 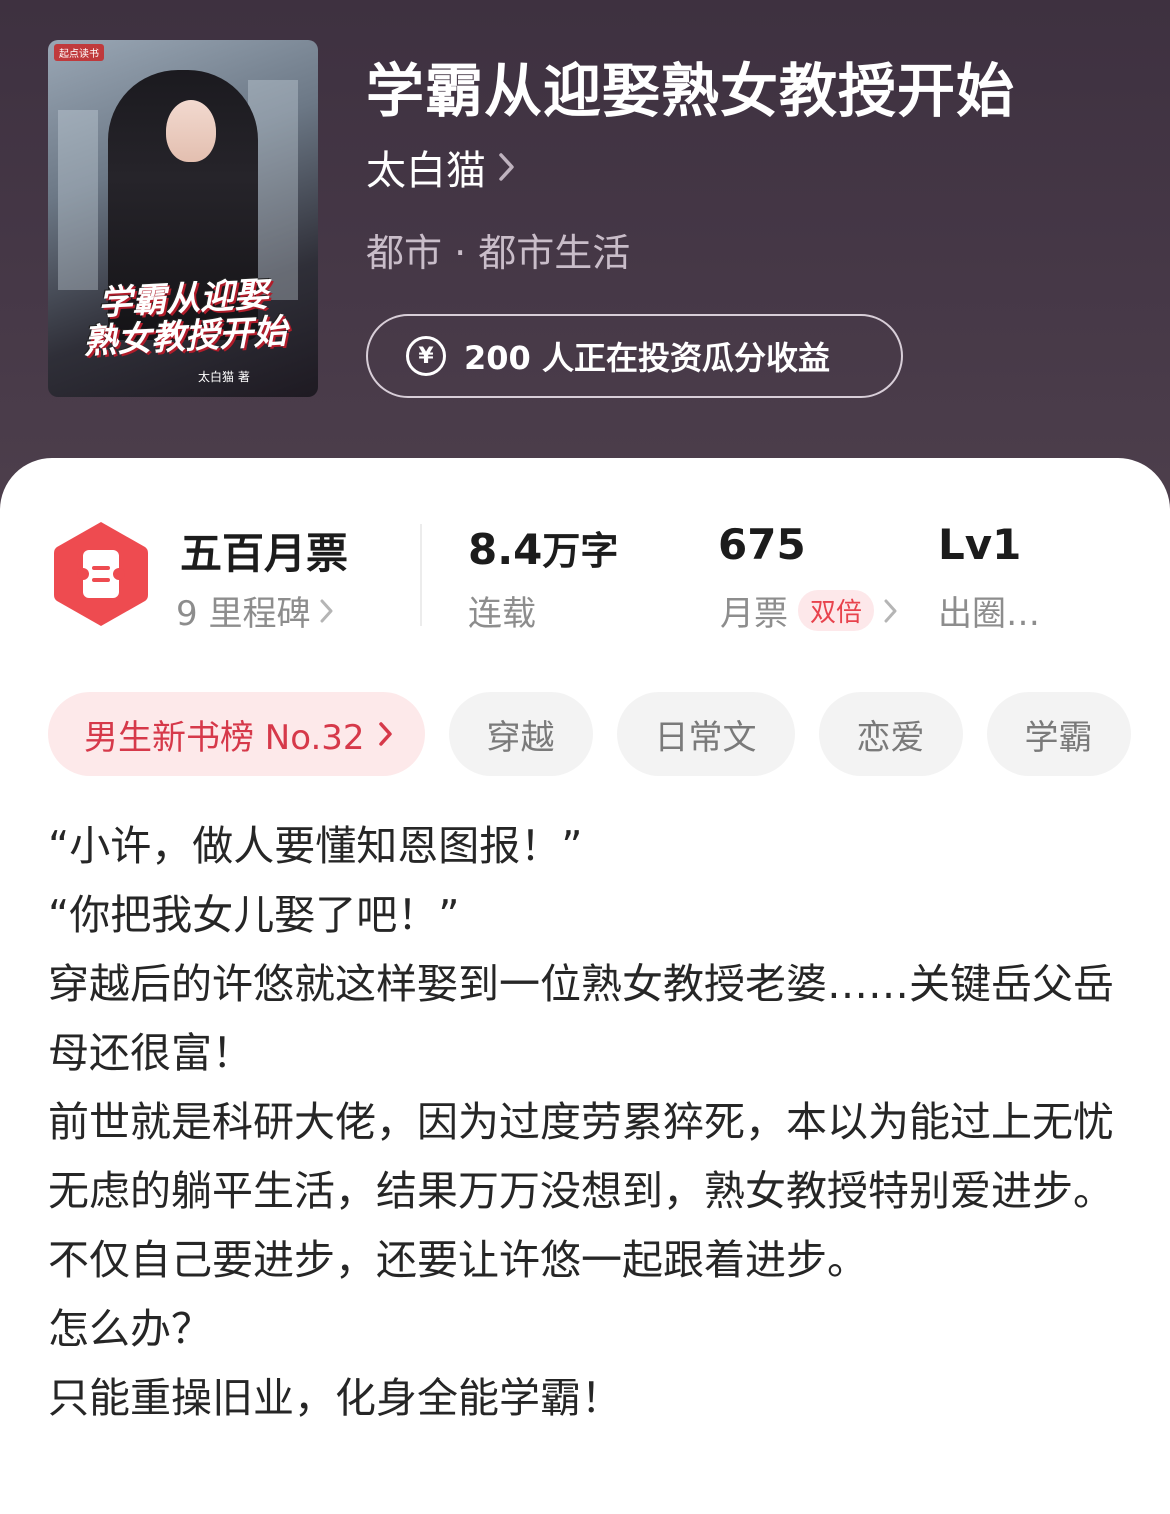 I want to click on synopsis-paragraph: “你把我女儿娶了吧！”, so click(x=254, y=915).